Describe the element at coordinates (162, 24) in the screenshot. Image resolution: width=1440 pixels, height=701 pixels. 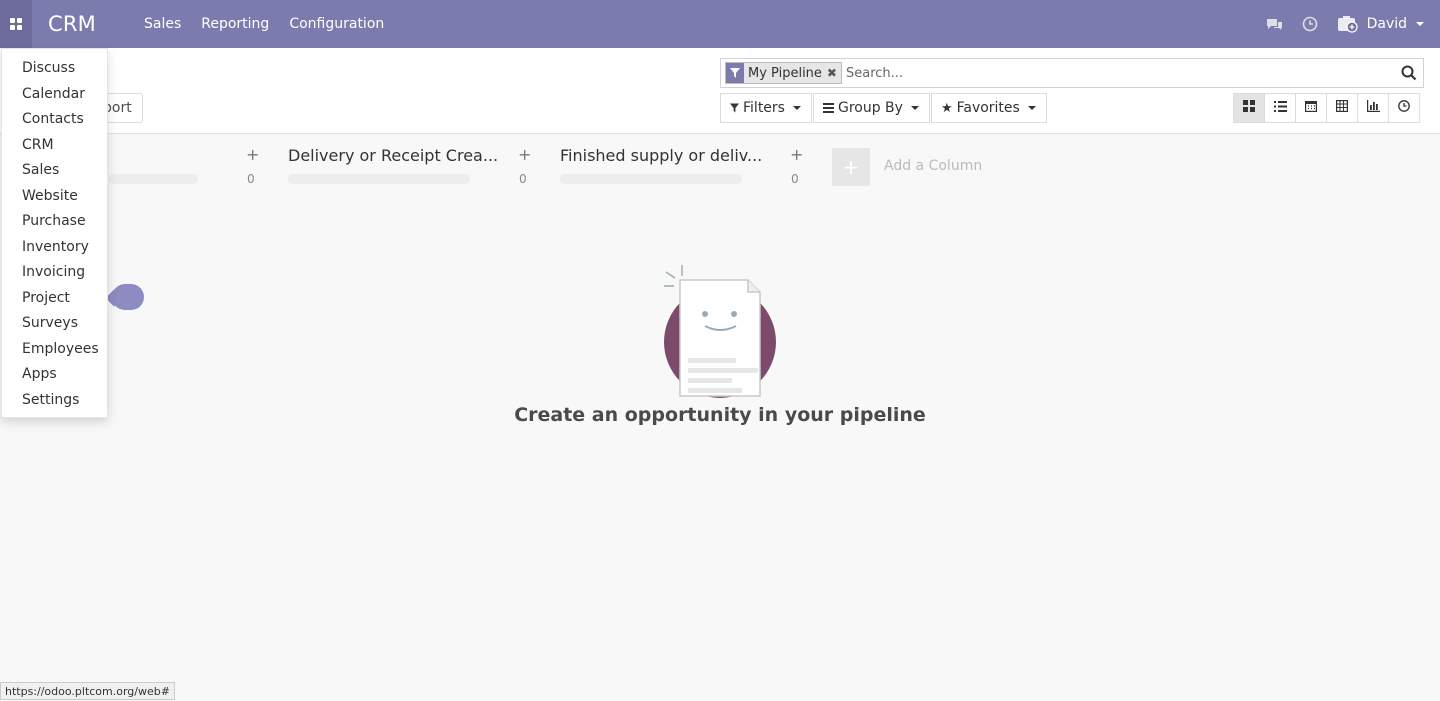
I see `menu-sales: Sales` at that location.